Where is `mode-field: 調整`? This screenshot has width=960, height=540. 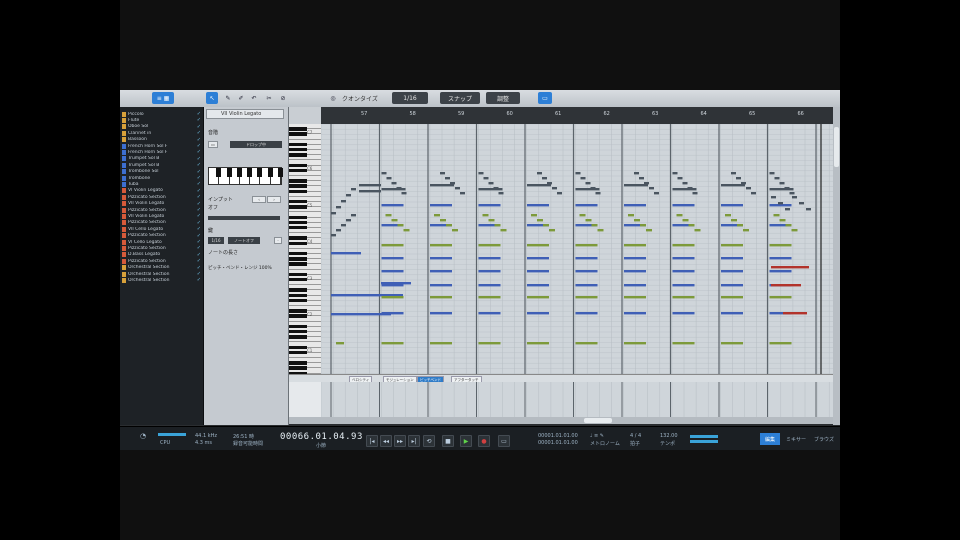 mode-field: 調整 is located at coordinates (503, 98).